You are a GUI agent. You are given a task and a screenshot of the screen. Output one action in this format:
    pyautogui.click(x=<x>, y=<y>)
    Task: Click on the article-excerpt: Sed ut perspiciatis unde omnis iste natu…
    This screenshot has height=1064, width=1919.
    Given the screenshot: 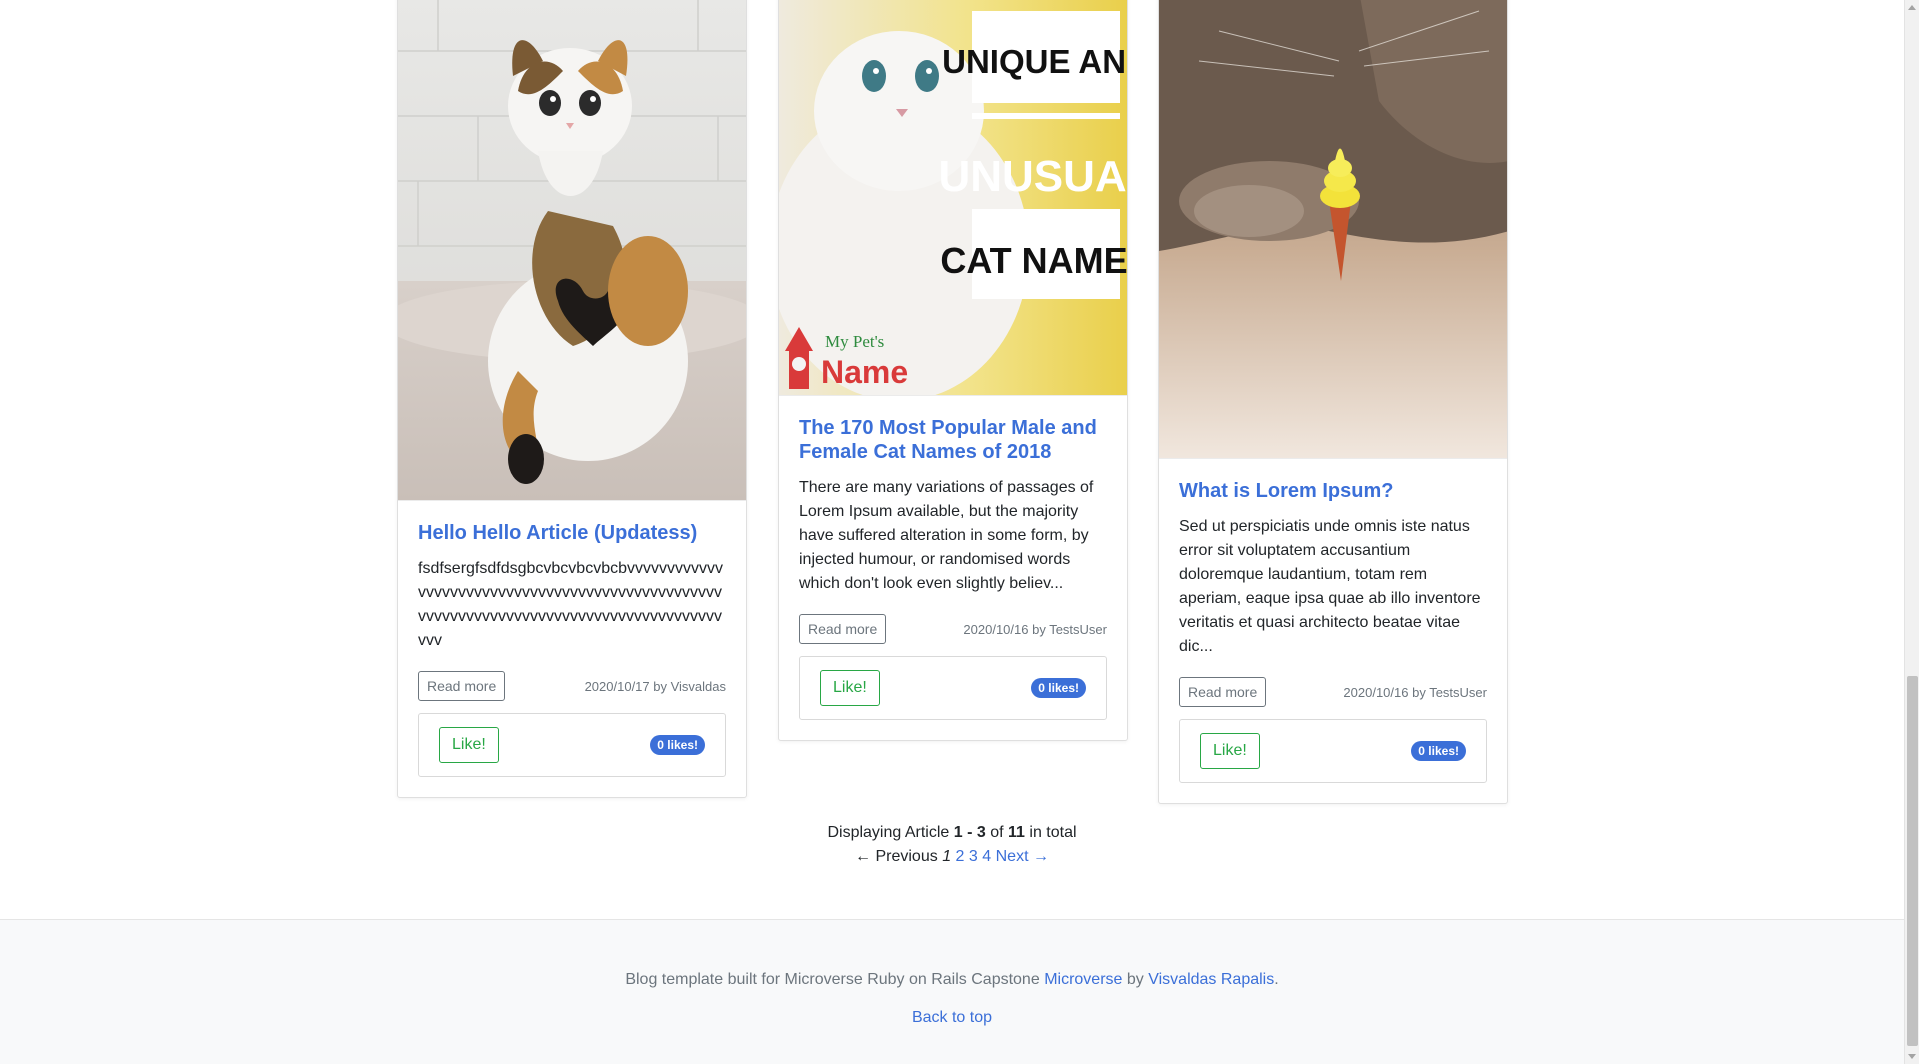 What is the action you would take?
    pyautogui.click(x=1330, y=586)
    